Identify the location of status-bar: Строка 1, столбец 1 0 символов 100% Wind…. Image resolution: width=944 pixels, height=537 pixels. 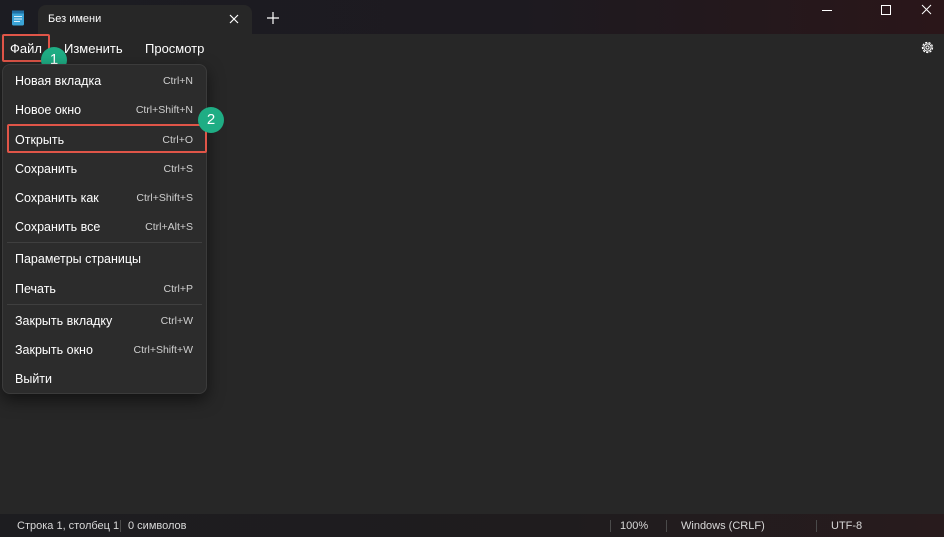
(472, 525).